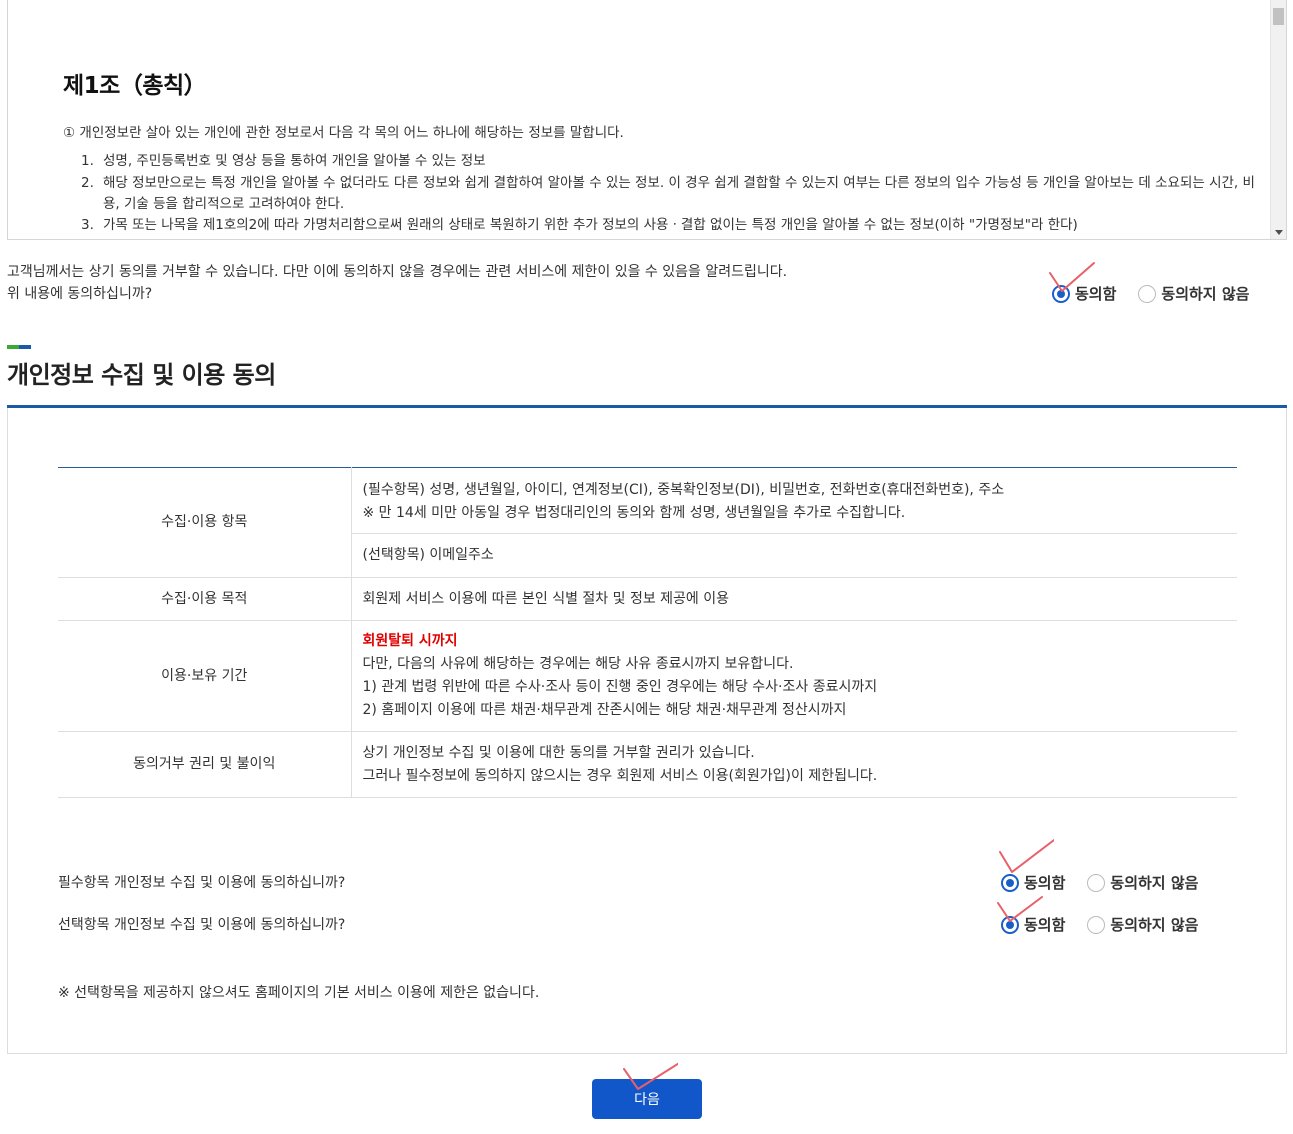 The width and height of the screenshot is (1293, 1134). What do you see at coordinates (1142, 882) in the screenshot?
I see `required-disagree-radio: 동의하지 않음` at bounding box center [1142, 882].